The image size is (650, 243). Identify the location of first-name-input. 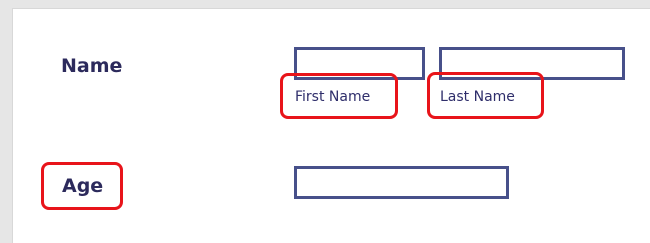
(359, 63).